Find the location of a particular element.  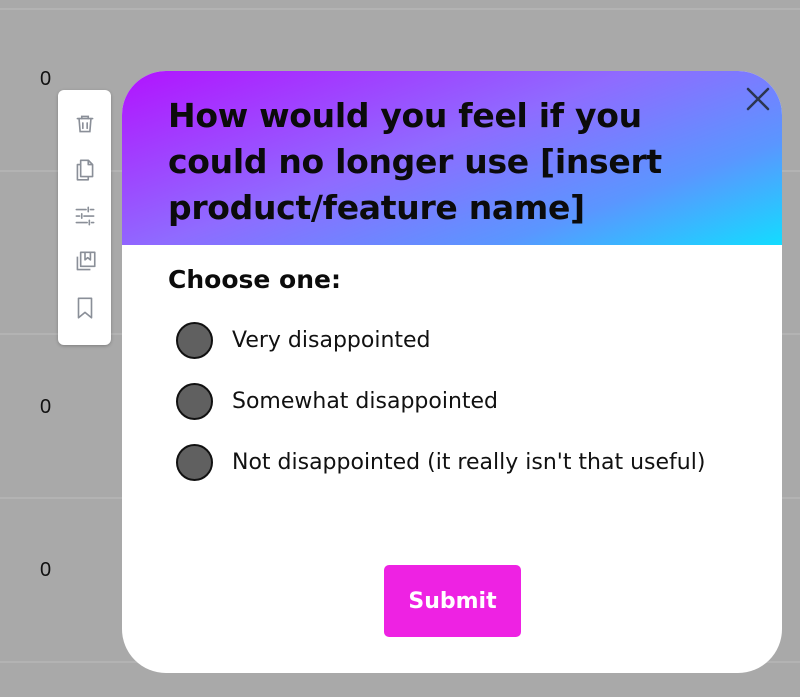

option-somewhat-disappointed: Somewhat disappointed is located at coordinates (337, 401).